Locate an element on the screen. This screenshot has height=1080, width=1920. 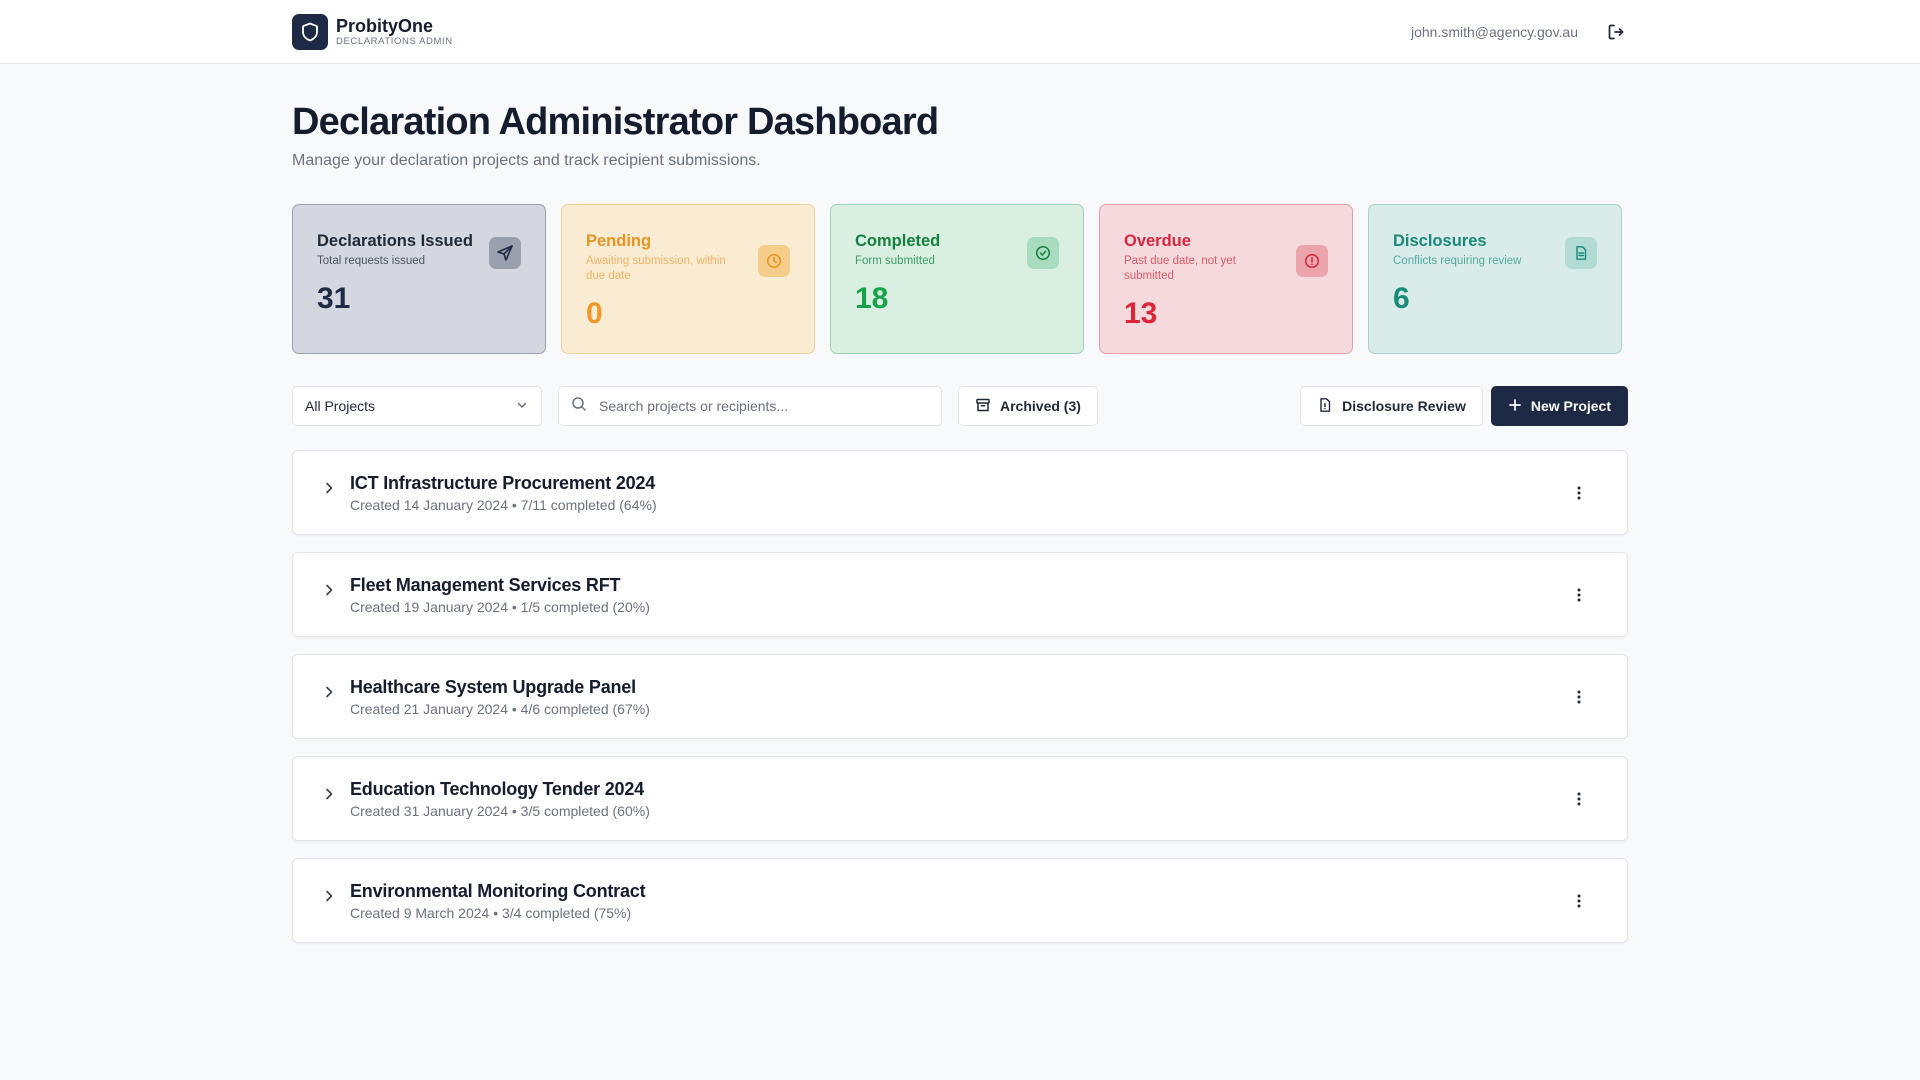
disclosure-review-button: Disclosure Review is located at coordinates (1391, 406).